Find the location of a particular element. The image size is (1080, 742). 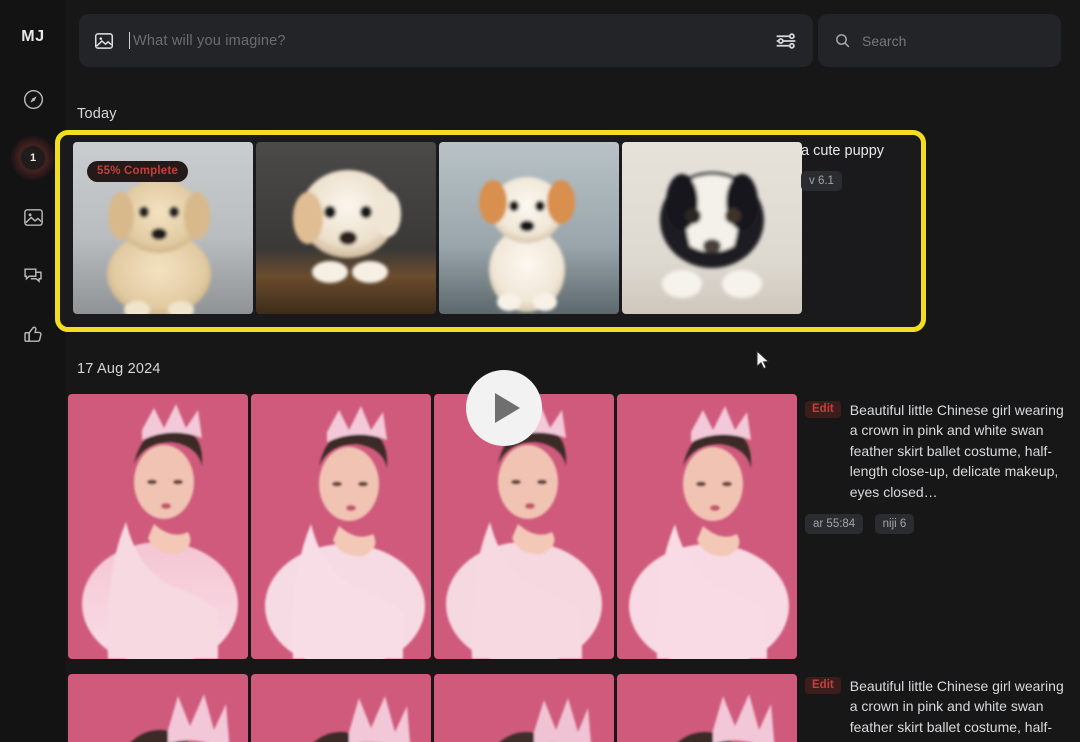

sliders-icon is located at coordinates (786, 41).